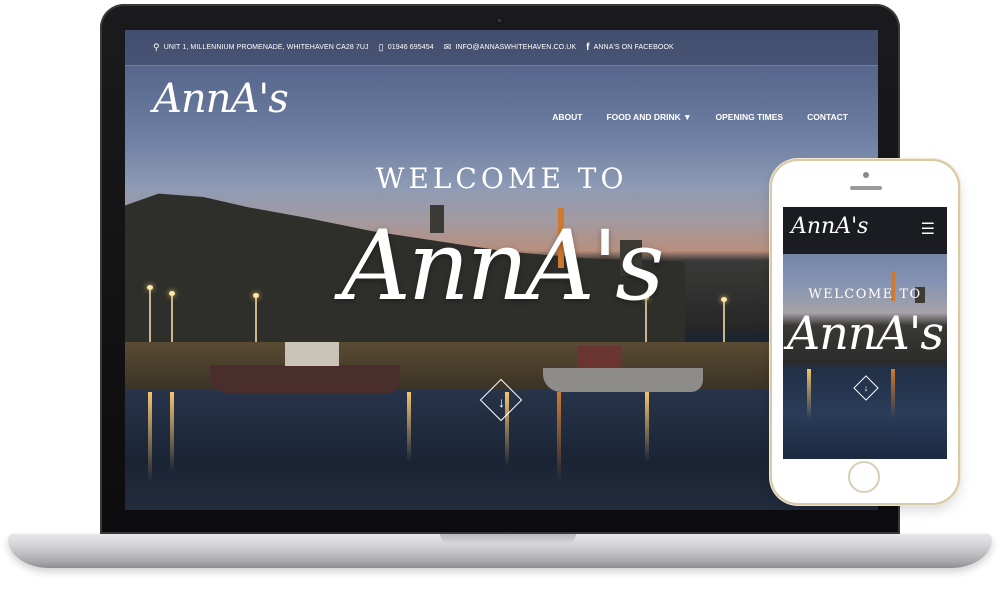 The image size is (1000, 604). I want to click on nav-item-food-and-drink: FOOD AND DRINK ▼, so click(648, 117).